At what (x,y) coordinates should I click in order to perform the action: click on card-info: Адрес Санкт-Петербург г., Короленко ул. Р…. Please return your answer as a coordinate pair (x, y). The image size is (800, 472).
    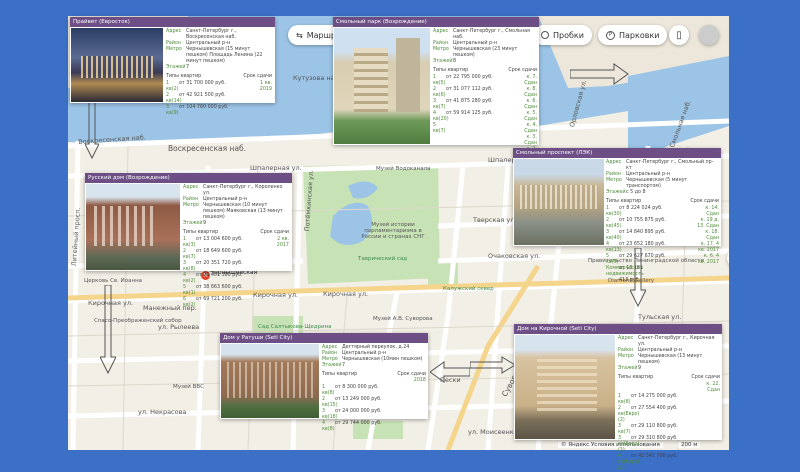
    Looking at the image, I should click on (236, 247).